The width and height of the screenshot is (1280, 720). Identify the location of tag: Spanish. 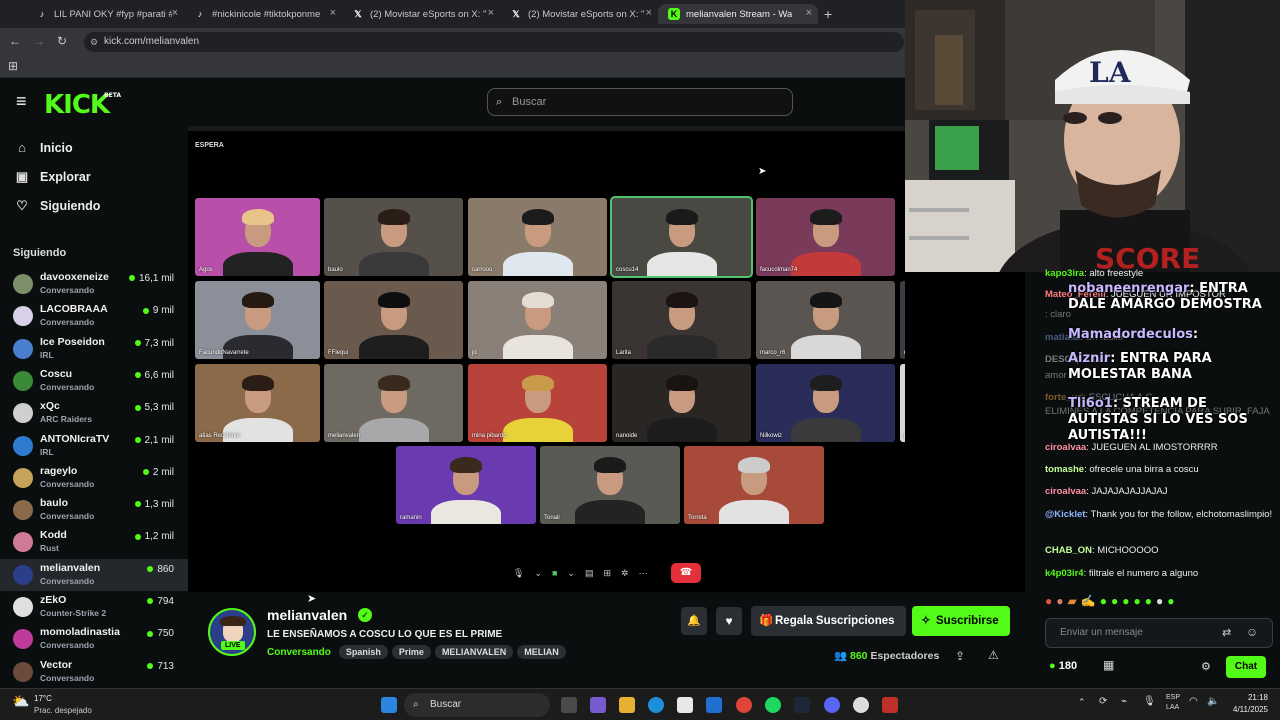
(363, 652).